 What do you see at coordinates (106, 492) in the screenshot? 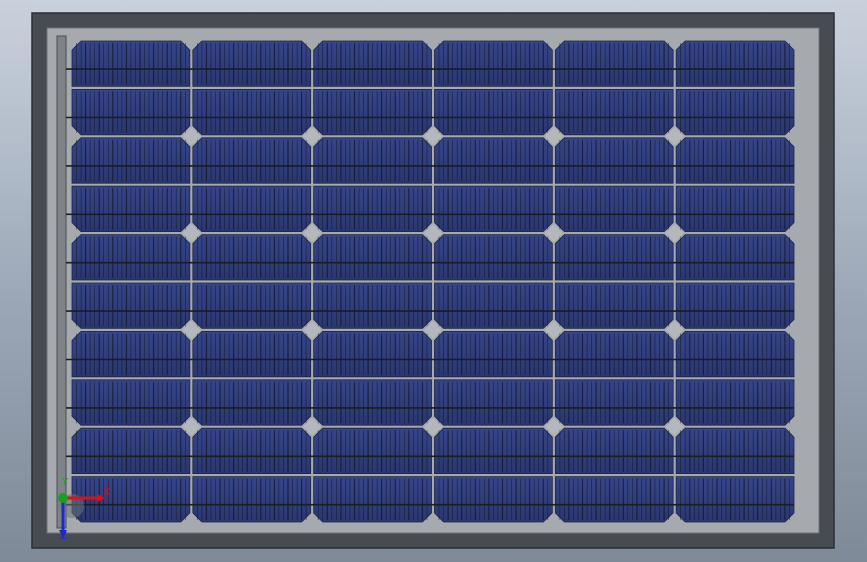
I see `x-axis-label: X` at bounding box center [106, 492].